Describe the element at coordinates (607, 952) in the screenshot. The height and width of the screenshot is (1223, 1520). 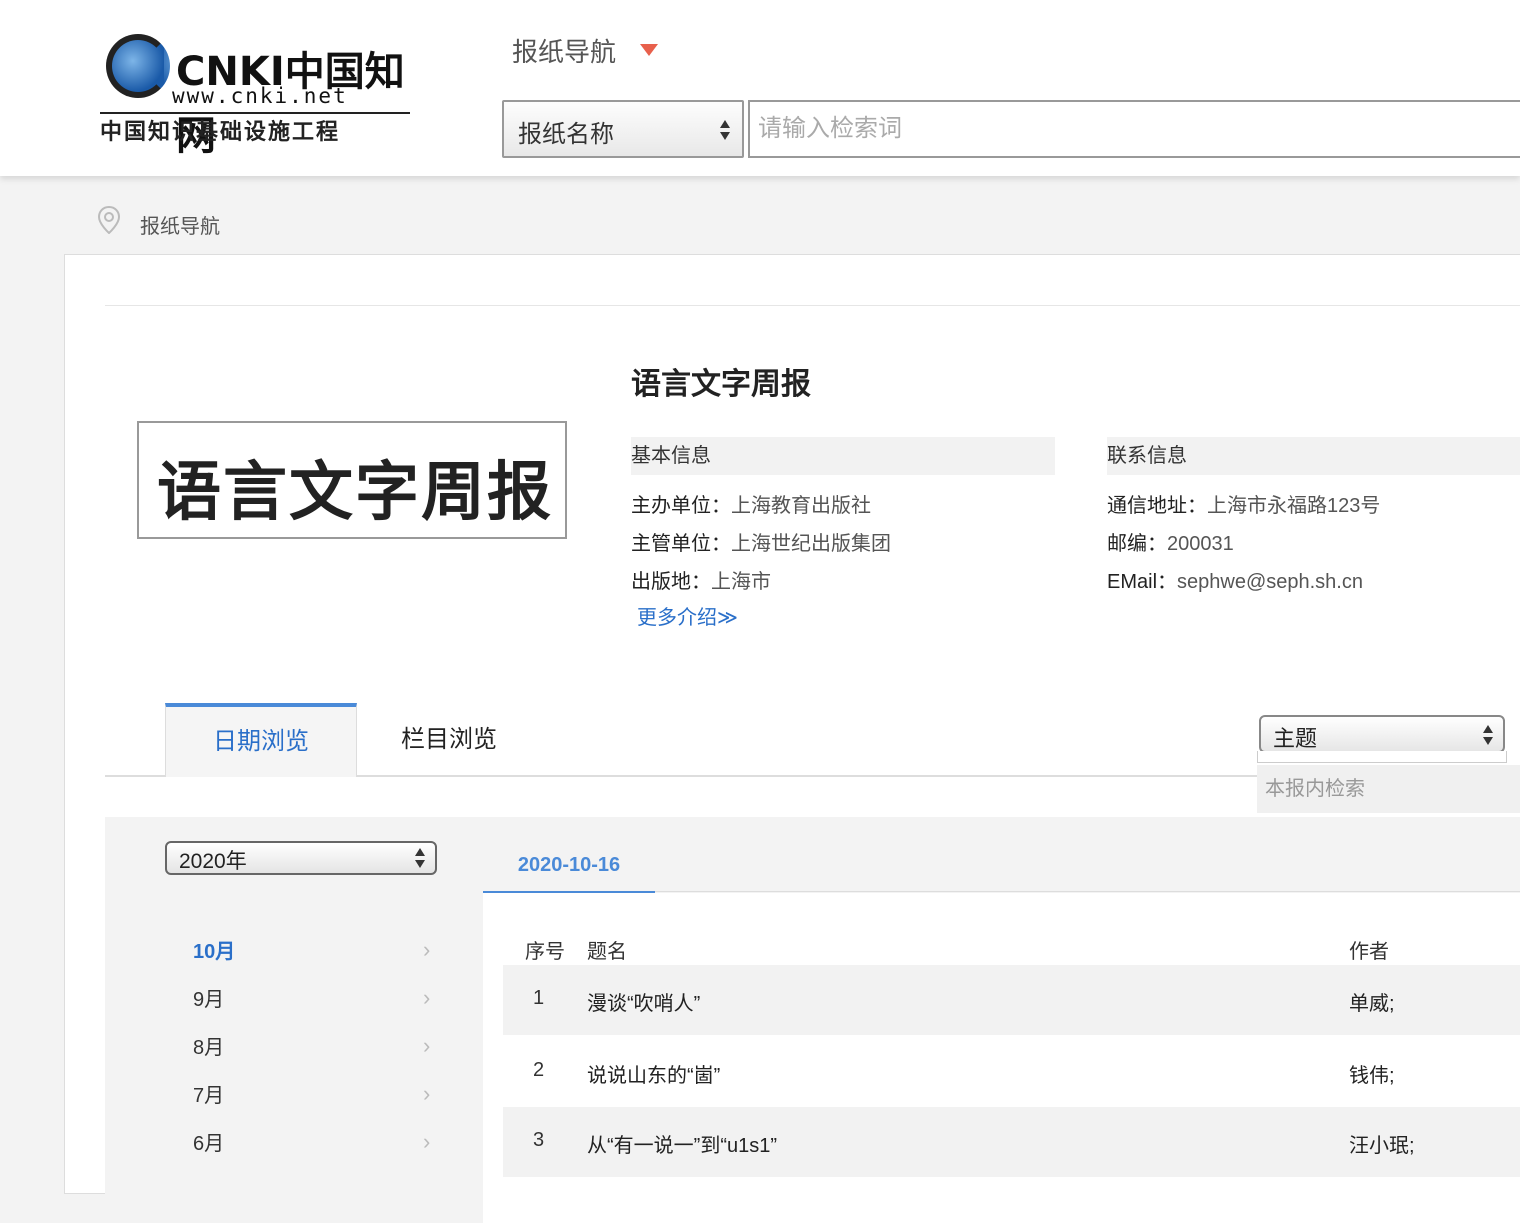
I see `column-header-title: 题名` at that location.